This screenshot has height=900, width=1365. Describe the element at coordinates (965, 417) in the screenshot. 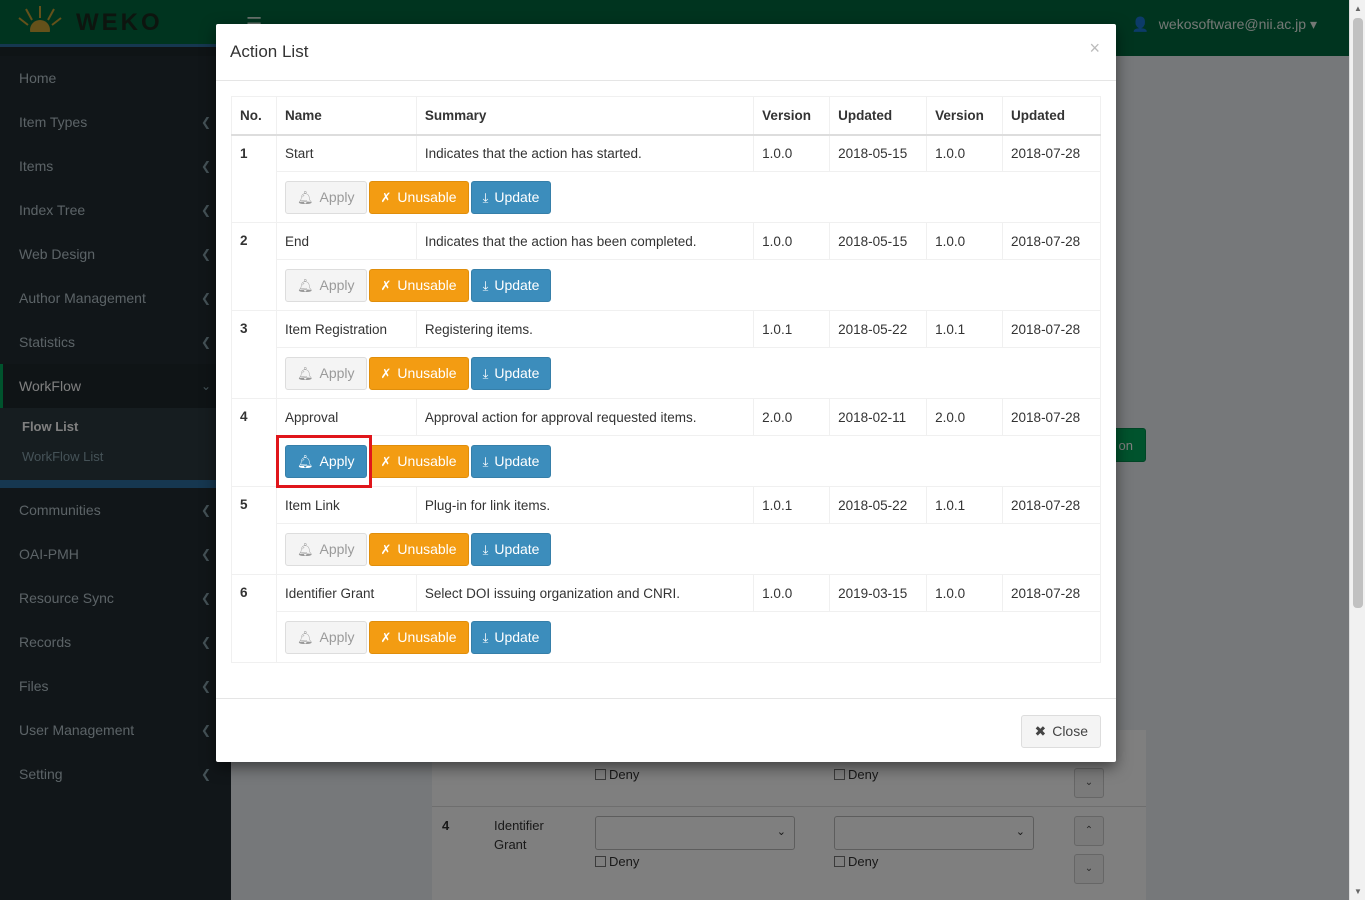

I see `action-version-2: 2.0.0` at that location.